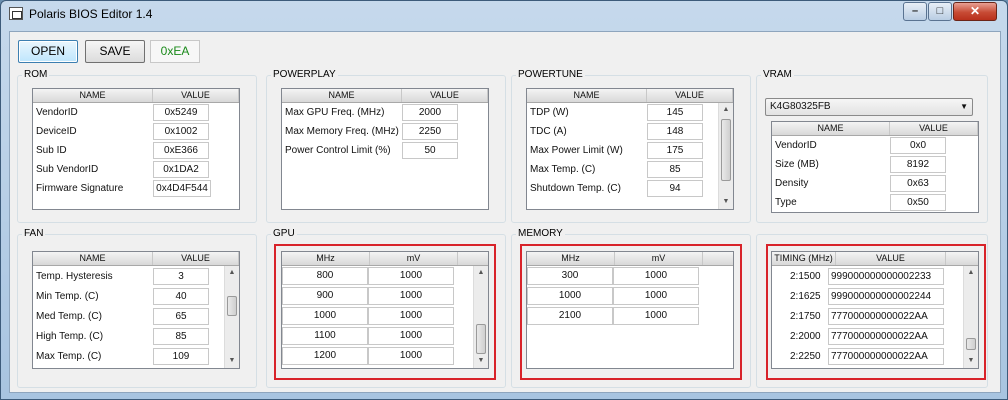  I want to click on row-value: 2250, so click(430, 131).